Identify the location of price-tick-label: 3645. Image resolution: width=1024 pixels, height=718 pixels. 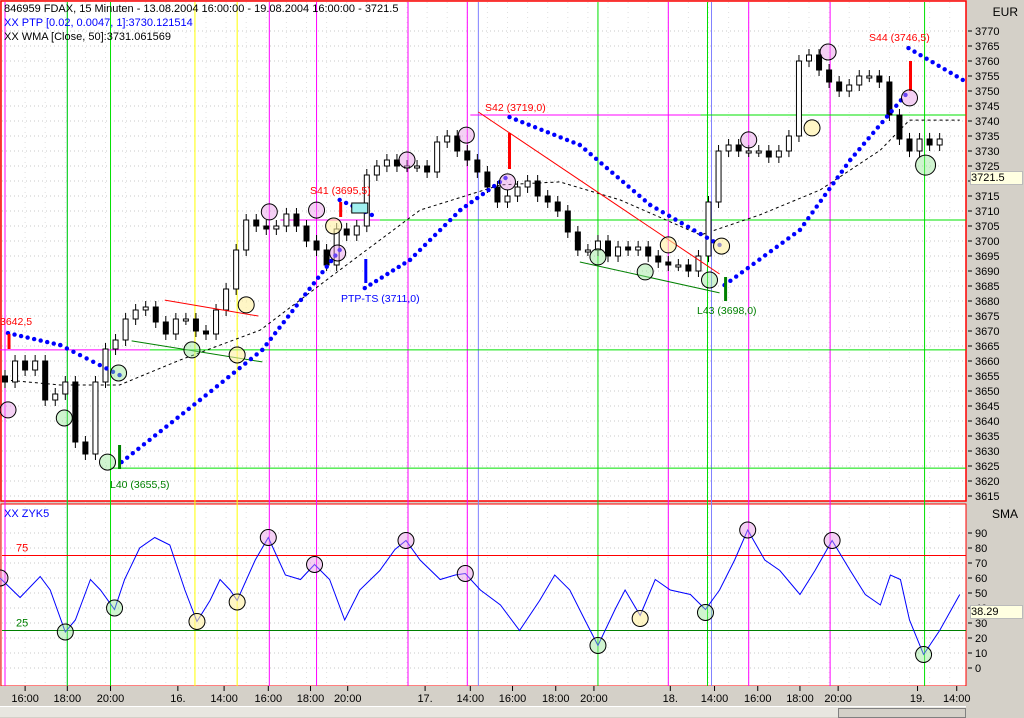
(987, 407).